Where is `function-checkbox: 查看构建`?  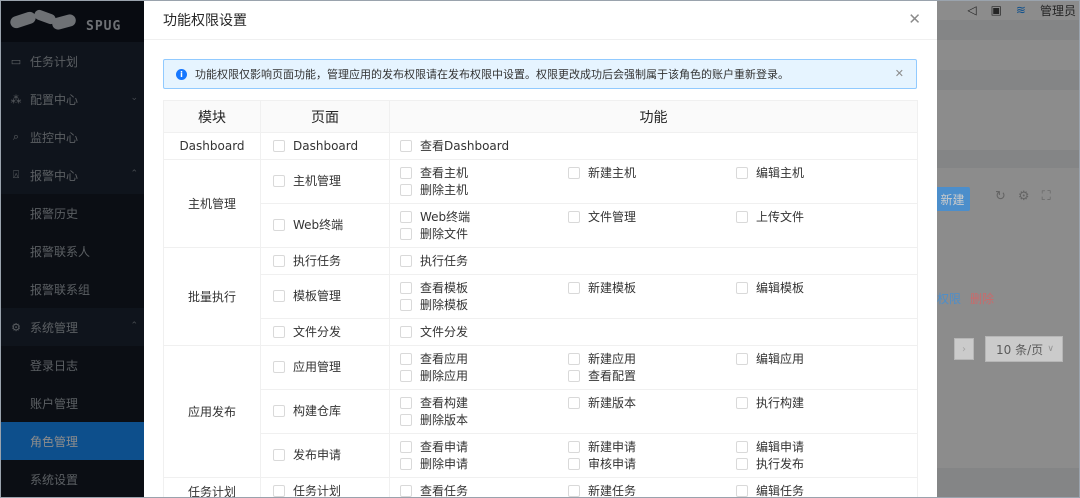
function-checkbox: 查看构建 is located at coordinates (484, 403).